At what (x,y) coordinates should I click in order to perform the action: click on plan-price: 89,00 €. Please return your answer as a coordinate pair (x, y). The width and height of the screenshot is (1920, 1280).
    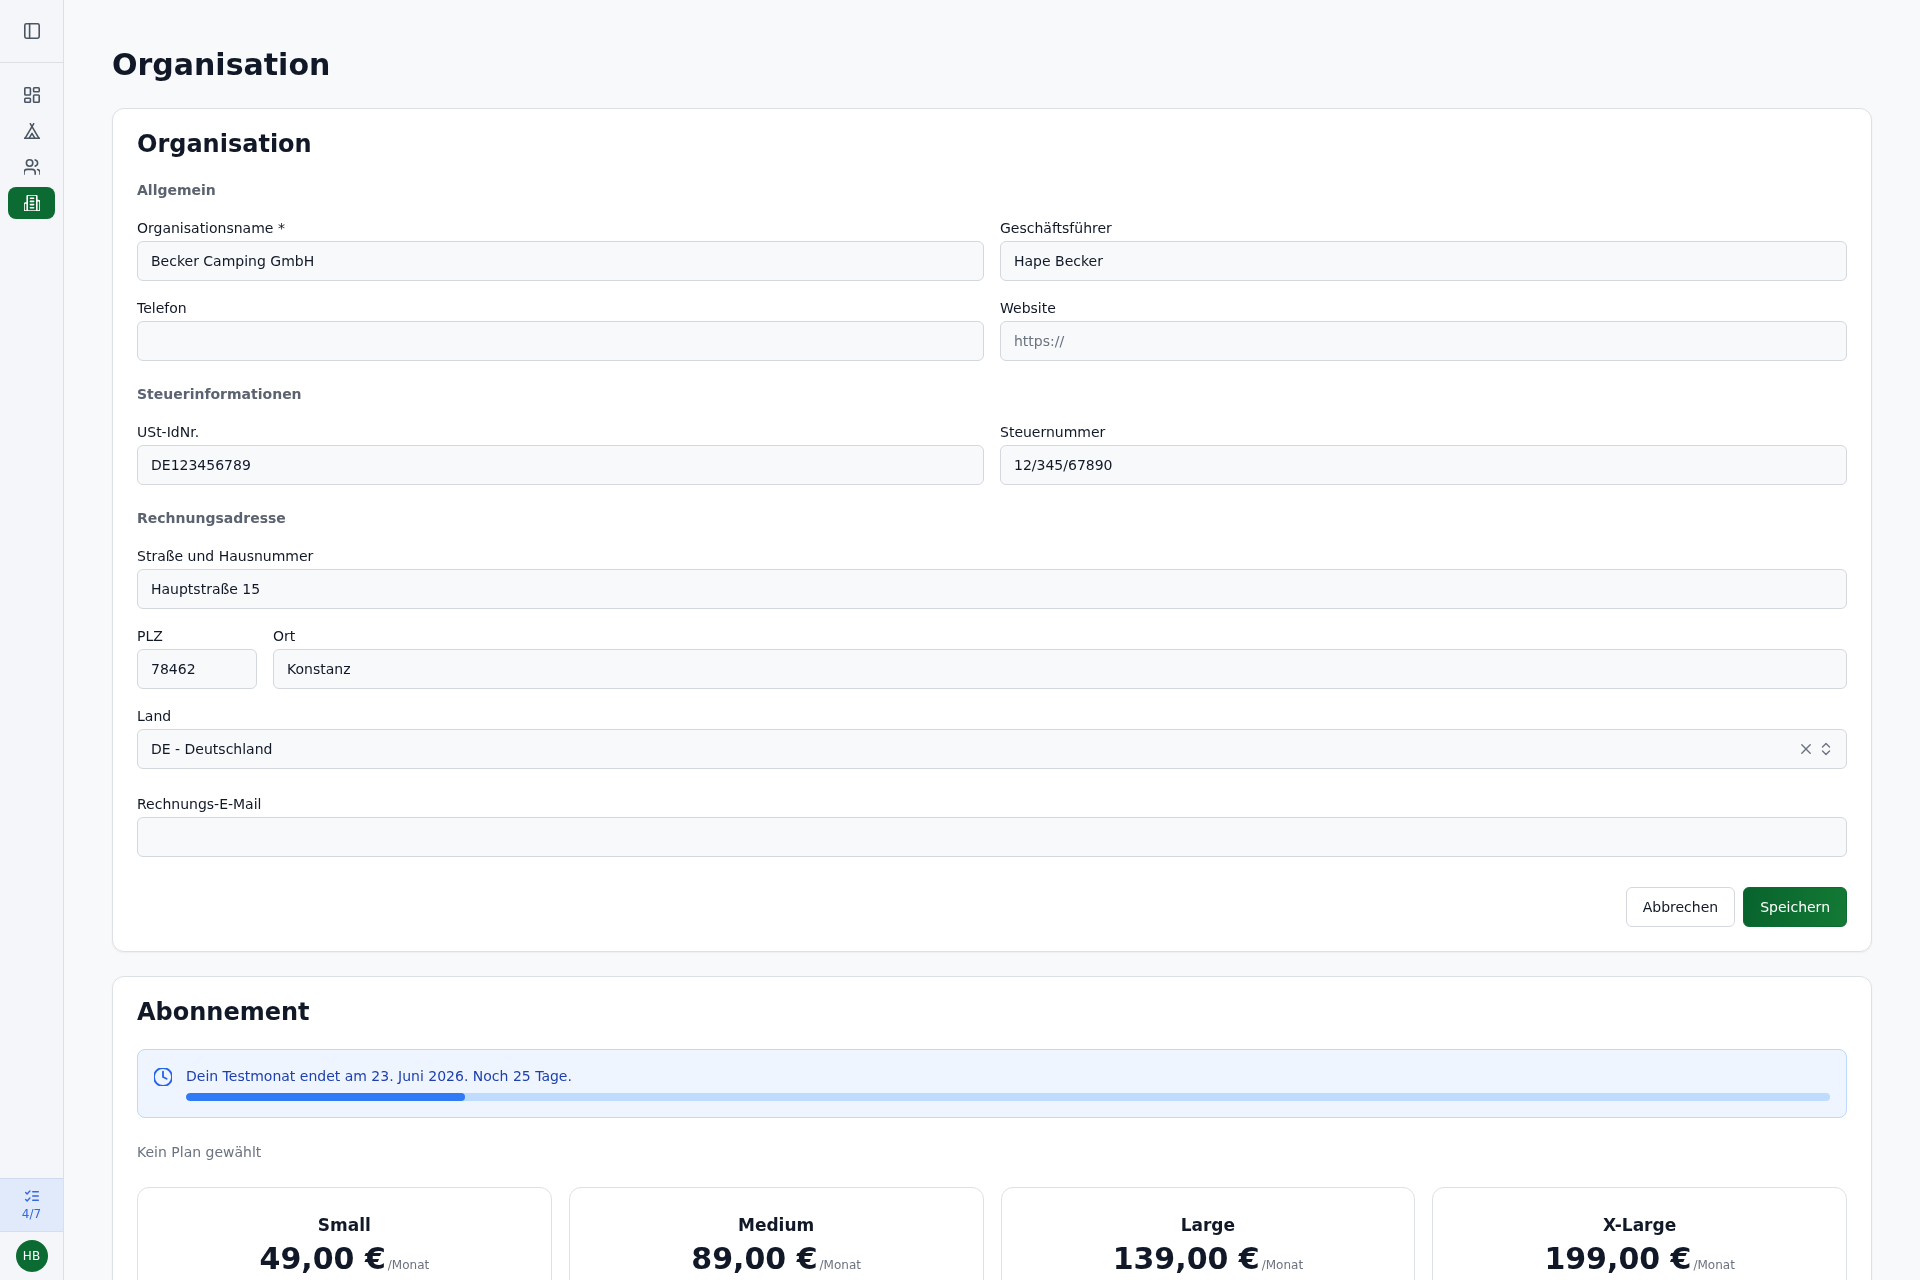
    Looking at the image, I should click on (754, 1259).